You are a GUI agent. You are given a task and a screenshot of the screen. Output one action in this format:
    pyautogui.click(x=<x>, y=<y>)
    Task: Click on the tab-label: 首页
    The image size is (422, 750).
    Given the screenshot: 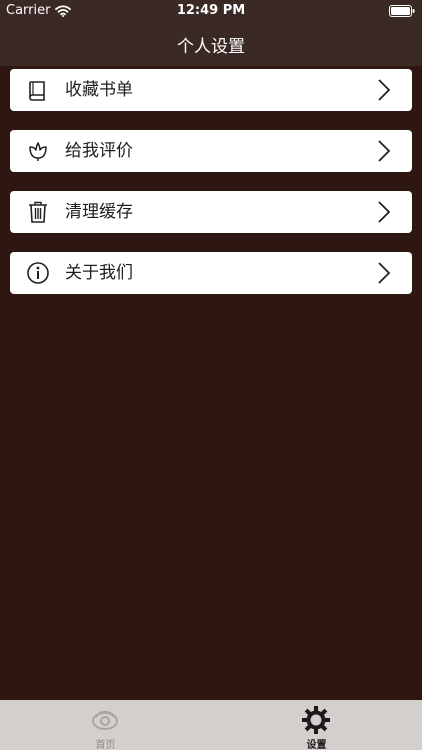 What is the action you would take?
    pyautogui.click(x=105, y=745)
    